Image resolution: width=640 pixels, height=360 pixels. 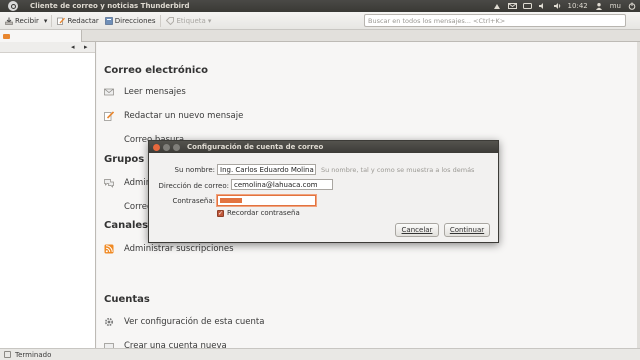 I want to click on write-message-label: Redactar un nuevo mensaje, so click(x=184, y=116).